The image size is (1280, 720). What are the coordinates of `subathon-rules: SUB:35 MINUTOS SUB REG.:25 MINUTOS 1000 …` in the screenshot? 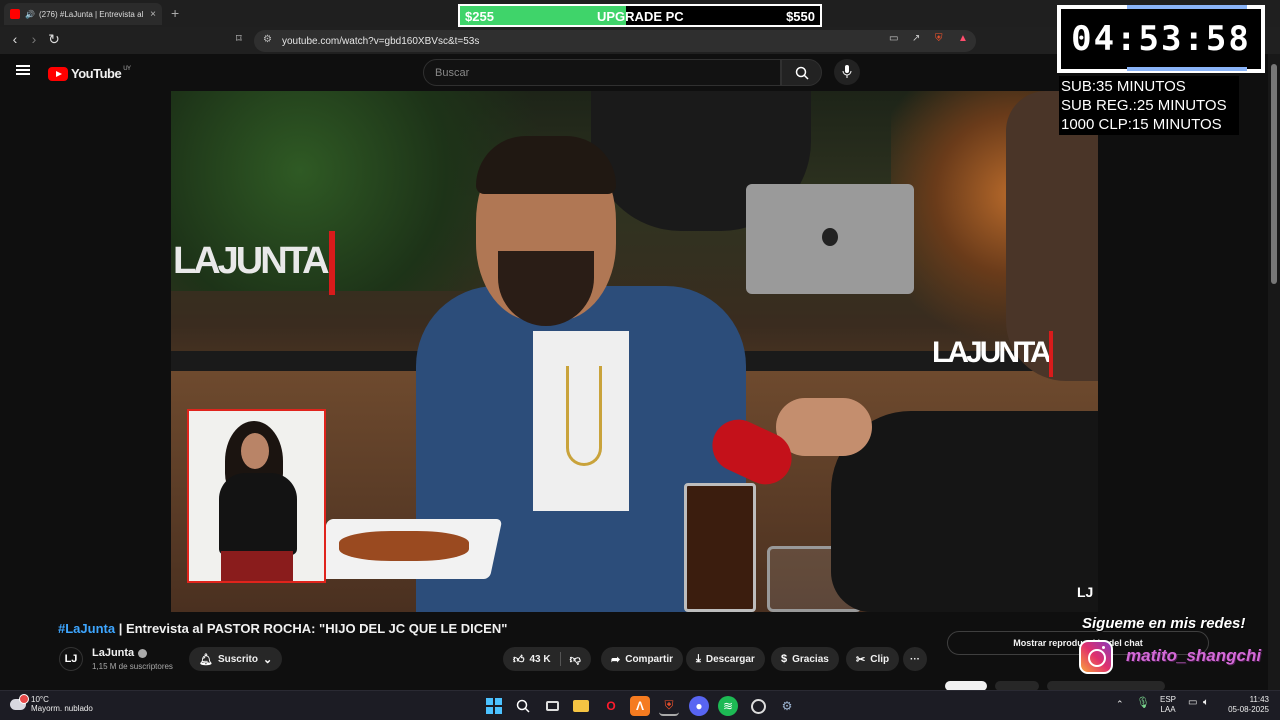 It's located at (1149, 105).